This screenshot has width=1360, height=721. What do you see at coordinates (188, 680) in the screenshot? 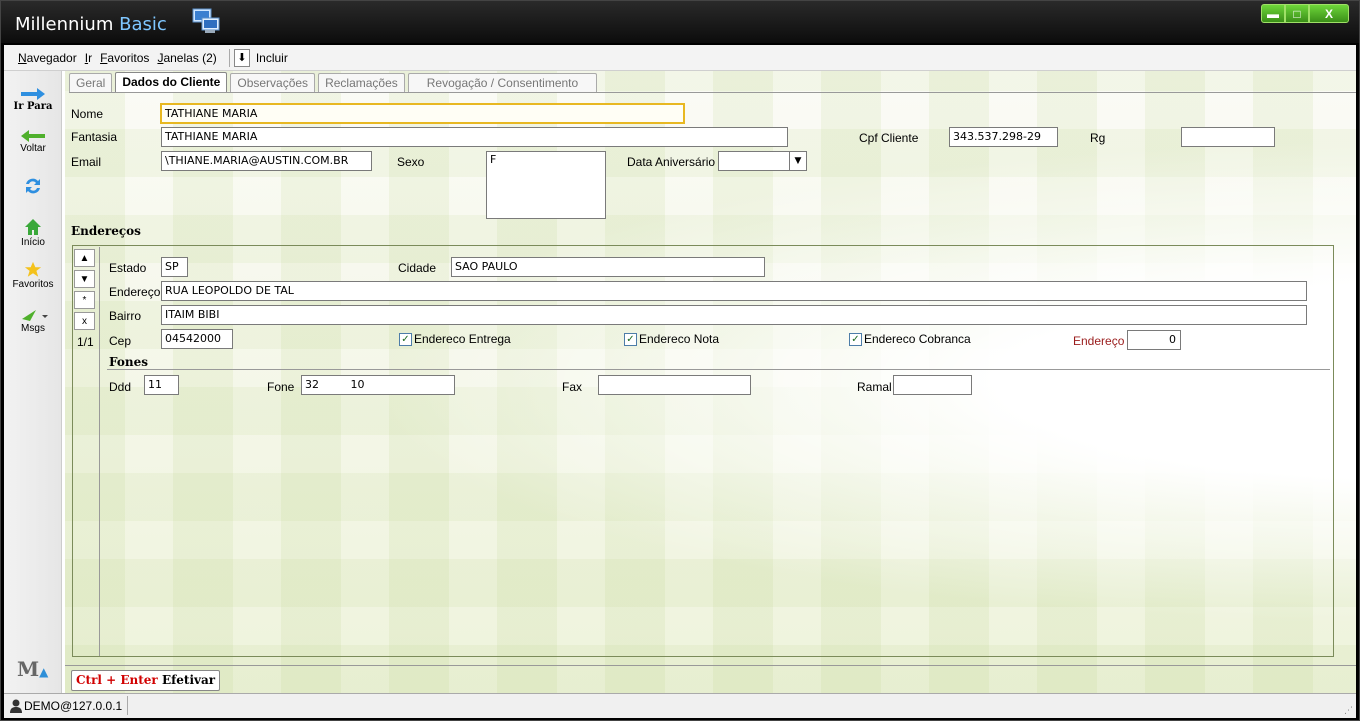
I see `efetivar-label: Efetivar` at bounding box center [188, 680].